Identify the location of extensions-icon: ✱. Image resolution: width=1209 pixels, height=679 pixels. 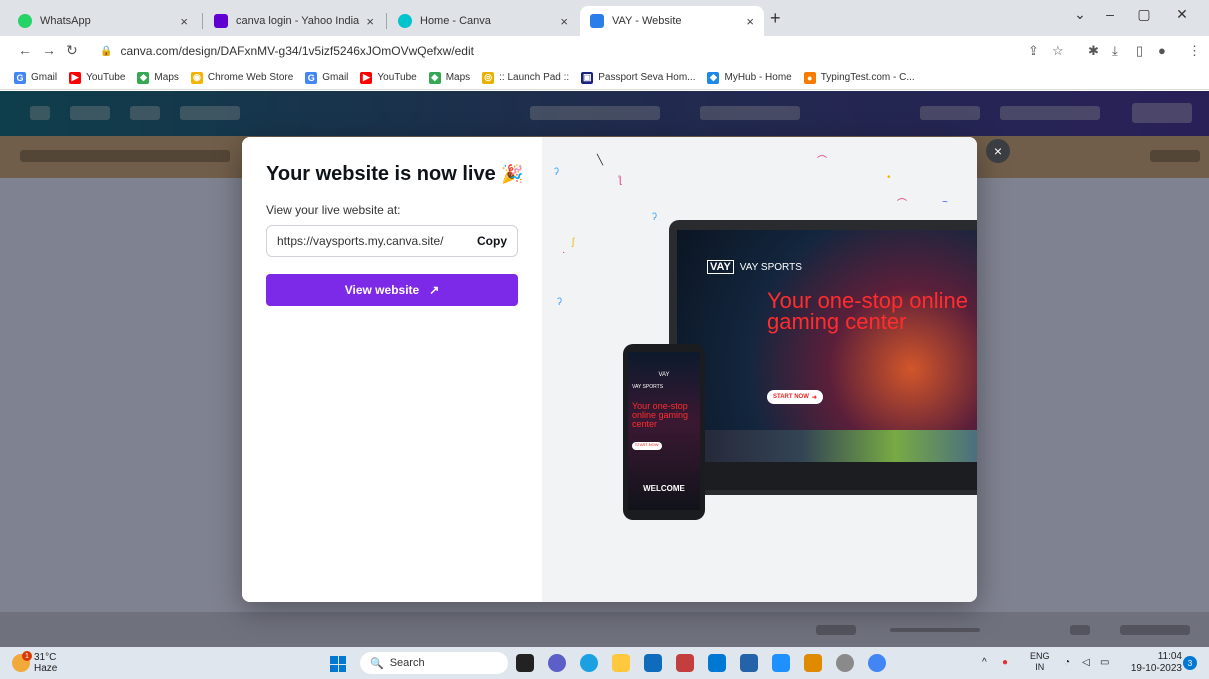
(1093, 51).